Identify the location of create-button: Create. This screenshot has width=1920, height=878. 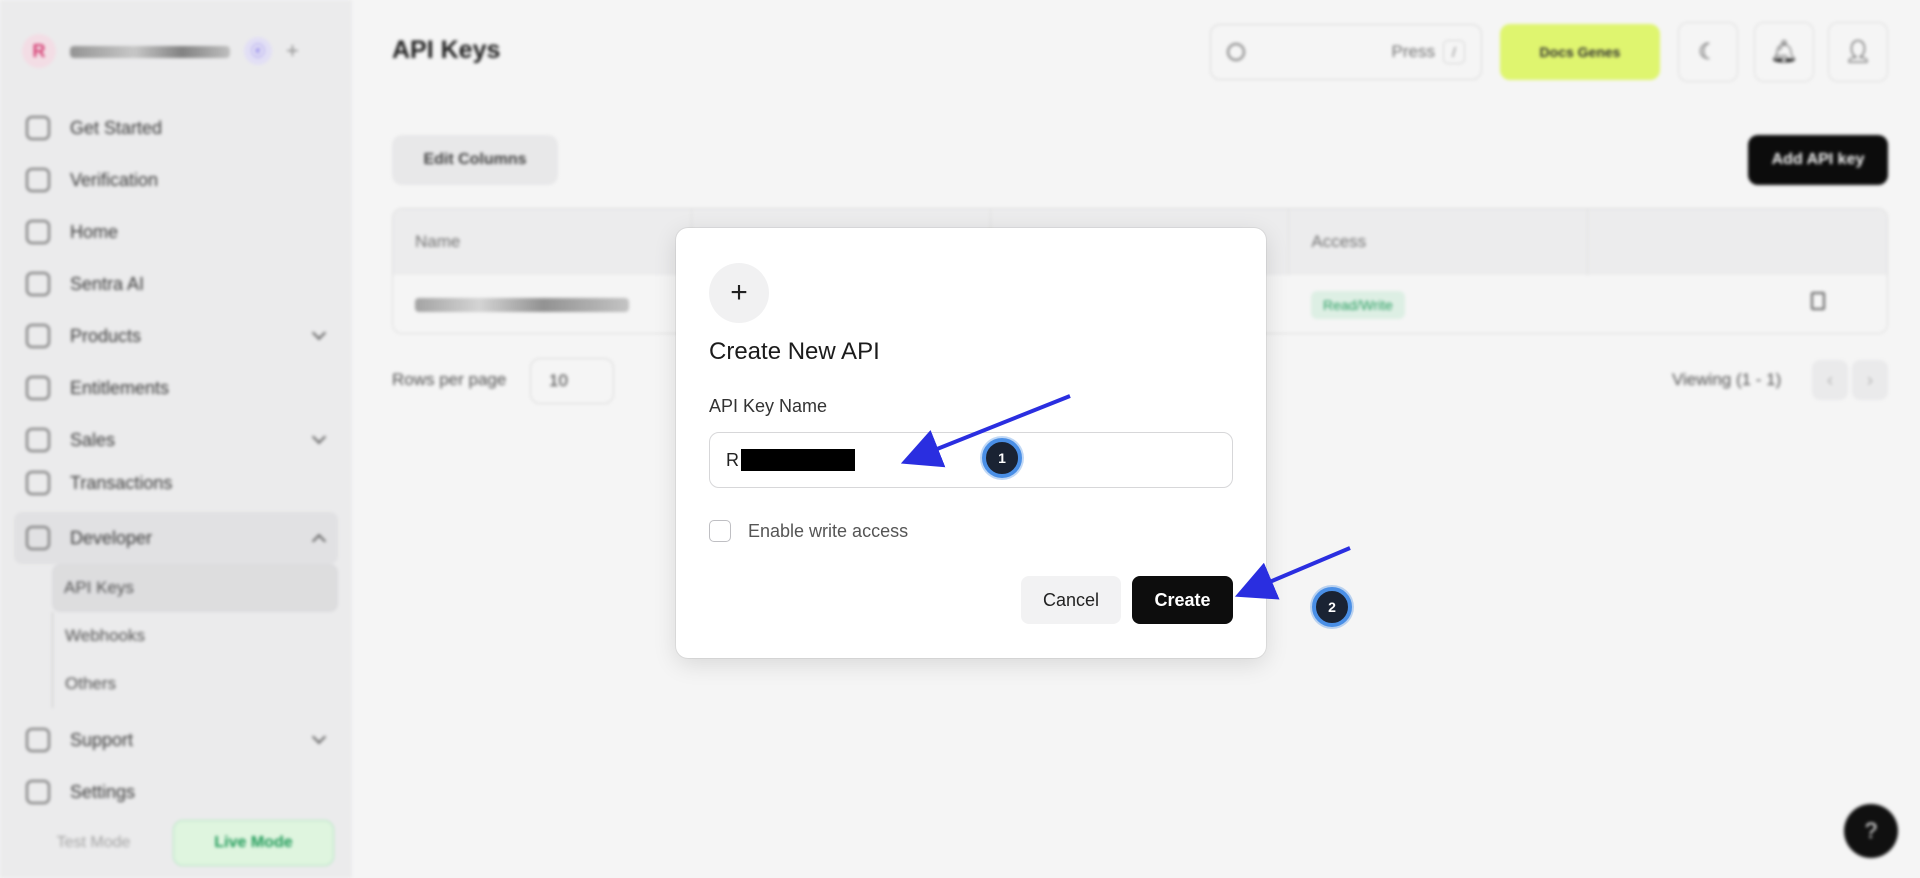
(1182, 600).